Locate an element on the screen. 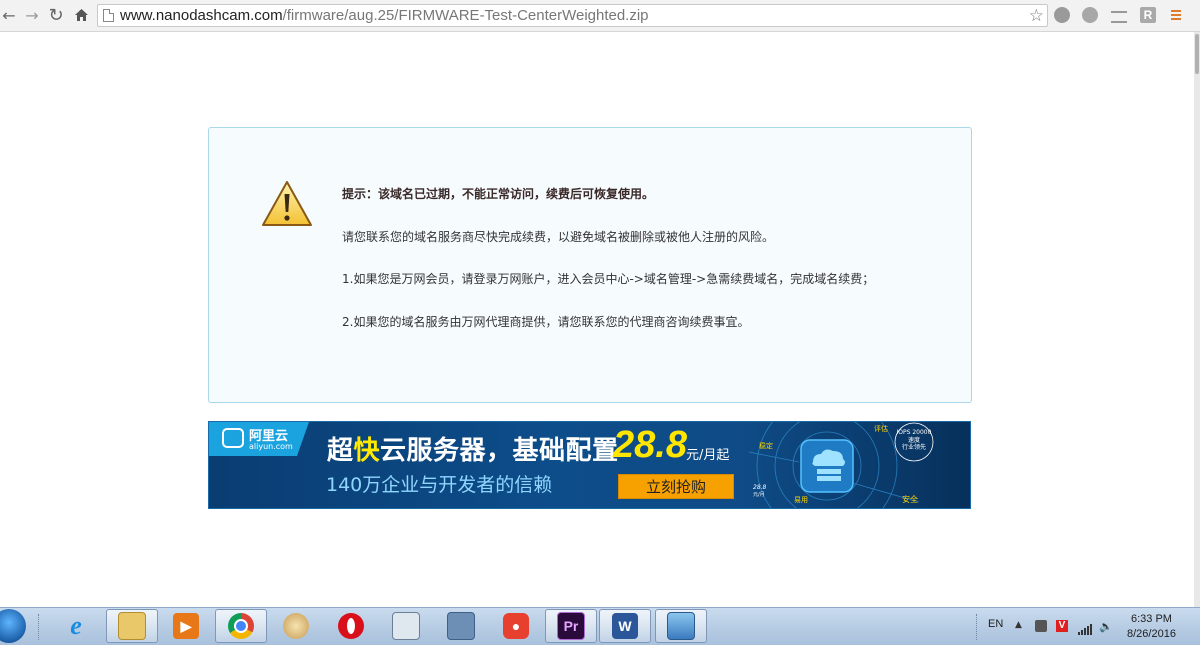 Image resolution: width=1200 pixels, height=645 pixels. server-graphic: IOPS 20000 速度 行业领先 评估 稳定 28.8 元/月 易用 安全 is located at coordinates (841, 465).